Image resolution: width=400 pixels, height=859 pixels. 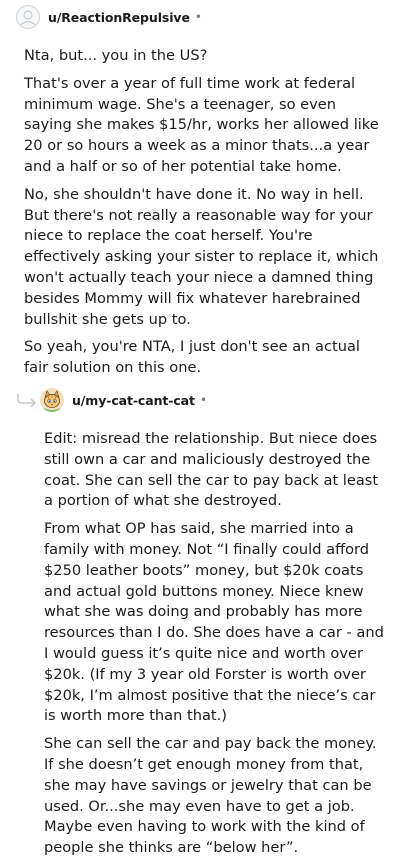 What do you see at coordinates (27, 400) in the screenshot?
I see `reply-arrow-icon` at bounding box center [27, 400].